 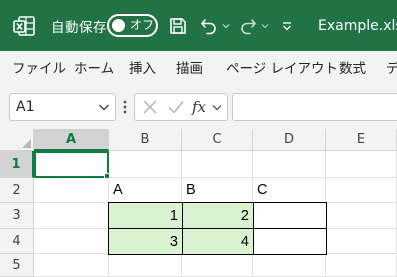 What do you see at coordinates (176, 107) in the screenshot?
I see `enter-icon` at bounding box center [176, 107].